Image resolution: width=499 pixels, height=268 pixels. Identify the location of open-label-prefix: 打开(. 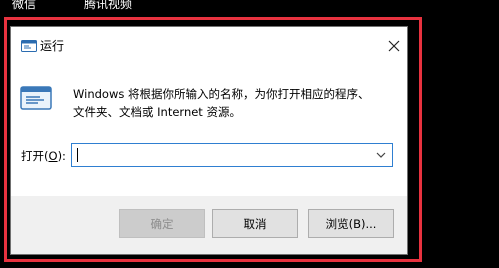
(35, 156).